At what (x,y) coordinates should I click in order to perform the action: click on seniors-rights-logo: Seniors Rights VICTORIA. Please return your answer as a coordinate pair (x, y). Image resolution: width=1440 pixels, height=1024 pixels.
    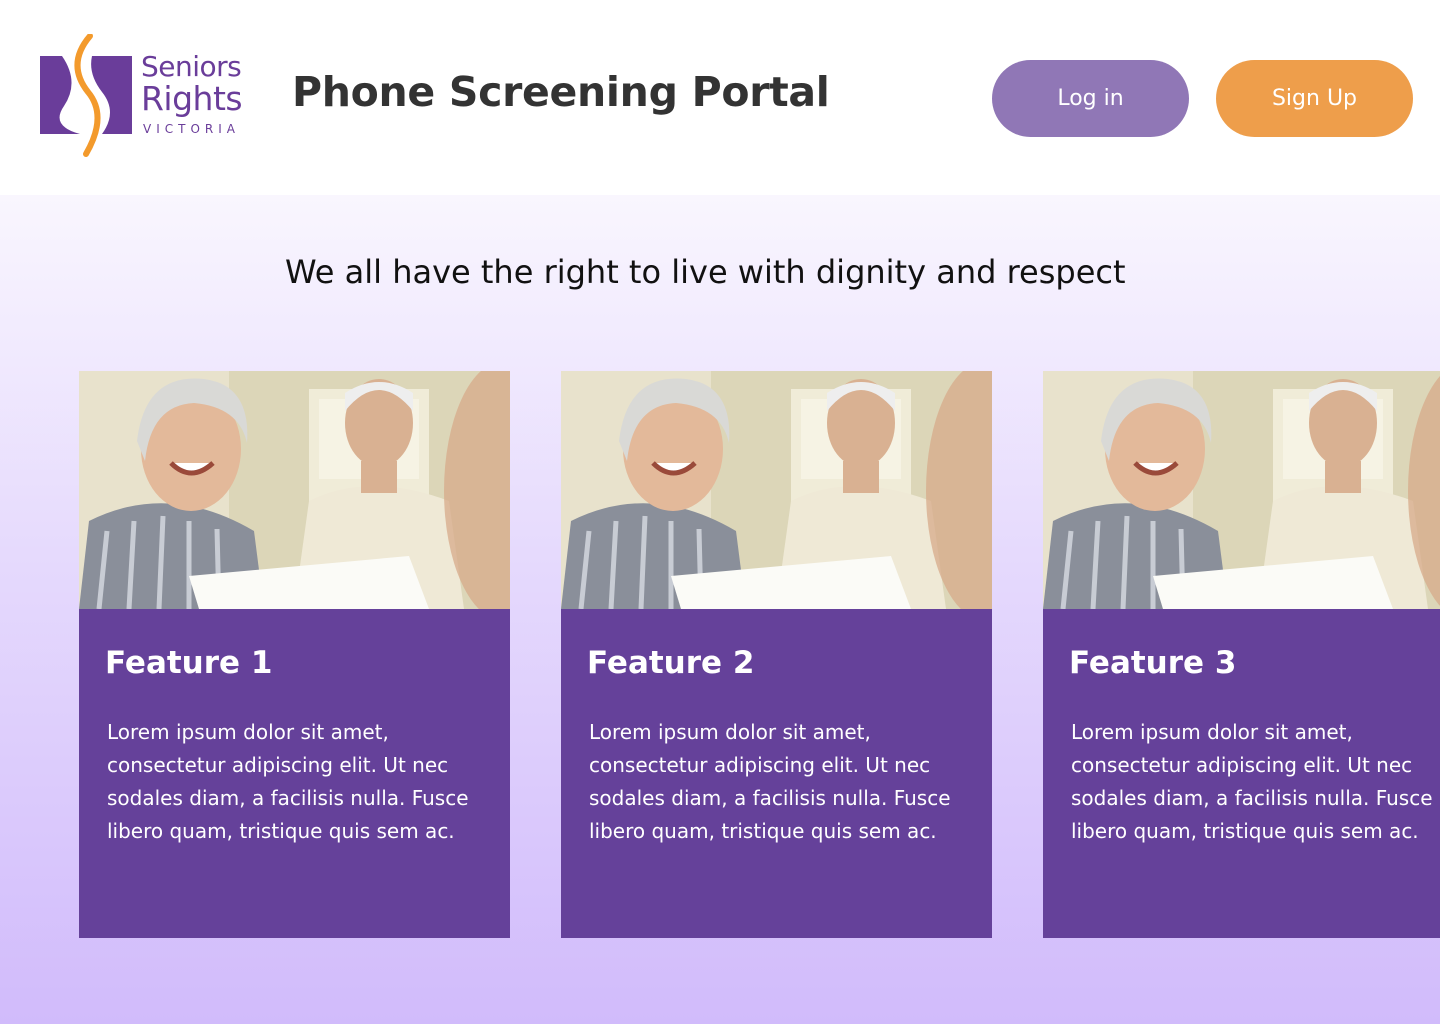
    Looking at the image, I should click on (143, 96).